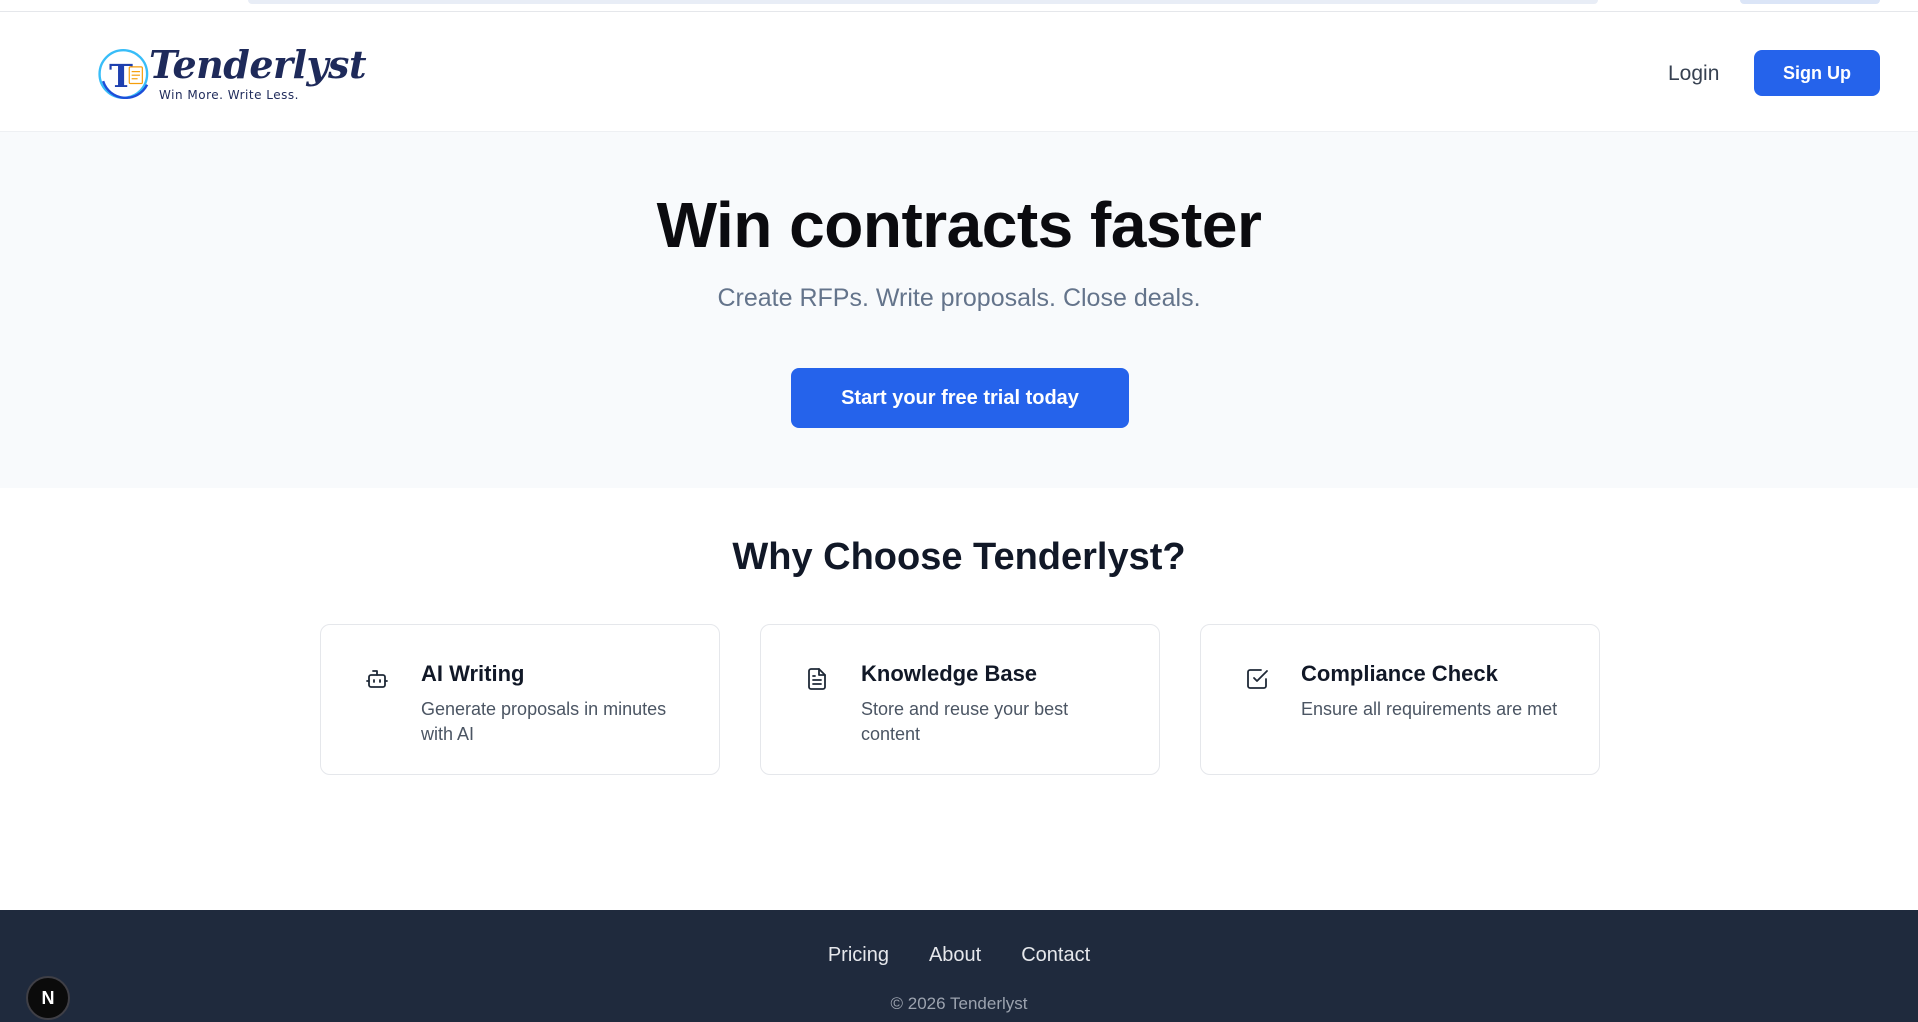 The width and height of the screenshot is (1918, 1022). Describe the element at coordinates (959, 557) in the screenshot. I see `features-title: Why Choose Tenderlyst?` at that location.